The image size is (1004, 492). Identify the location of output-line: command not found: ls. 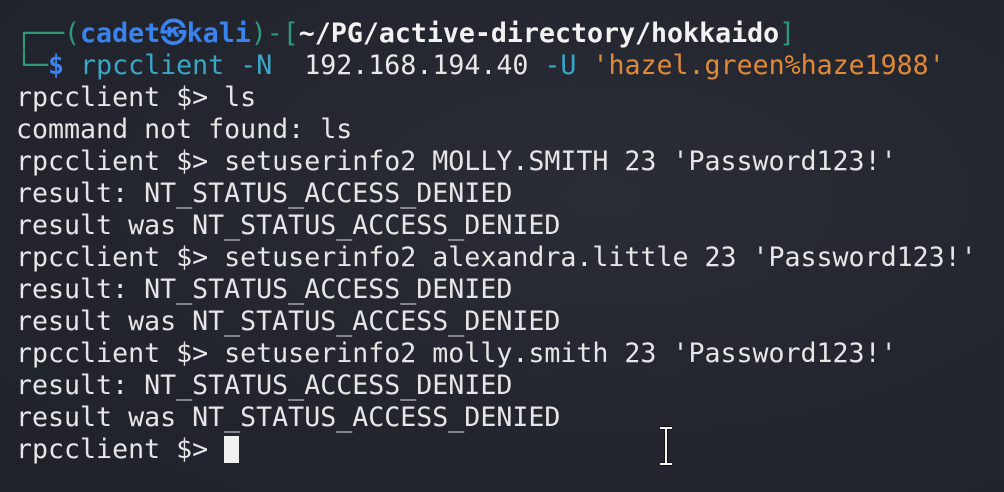
(184, 129).